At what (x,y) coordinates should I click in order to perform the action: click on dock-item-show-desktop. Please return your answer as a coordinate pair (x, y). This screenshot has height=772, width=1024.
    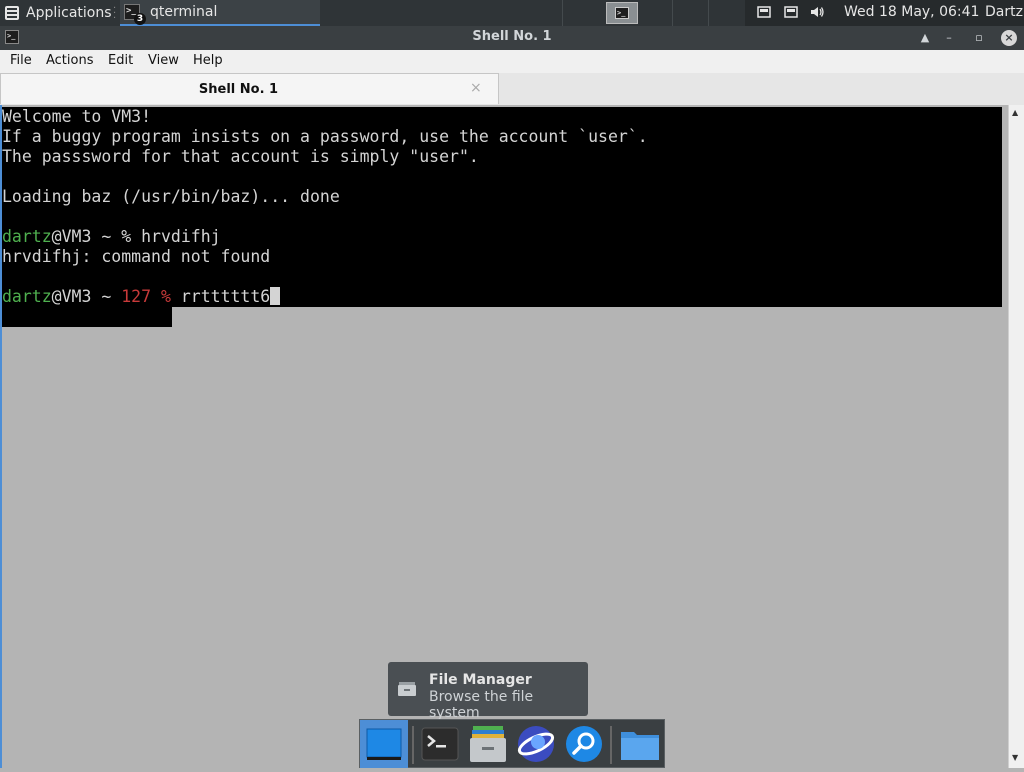
    Looking at the image, I should click on (384, 744).